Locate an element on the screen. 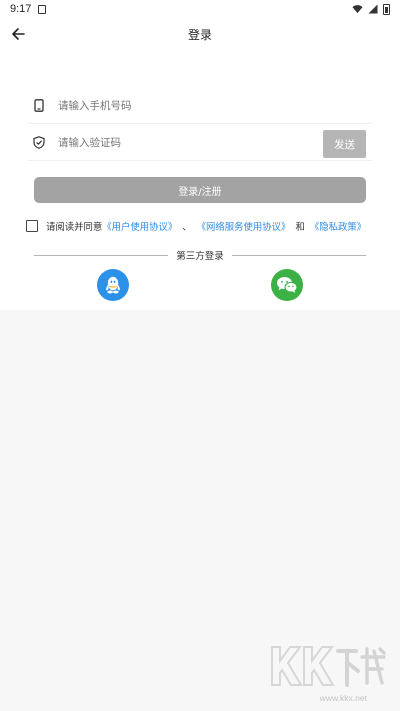 Image resolution: width=400 pixels, height=711 pixels. wechat-icon is located at coordinates (287, 285).